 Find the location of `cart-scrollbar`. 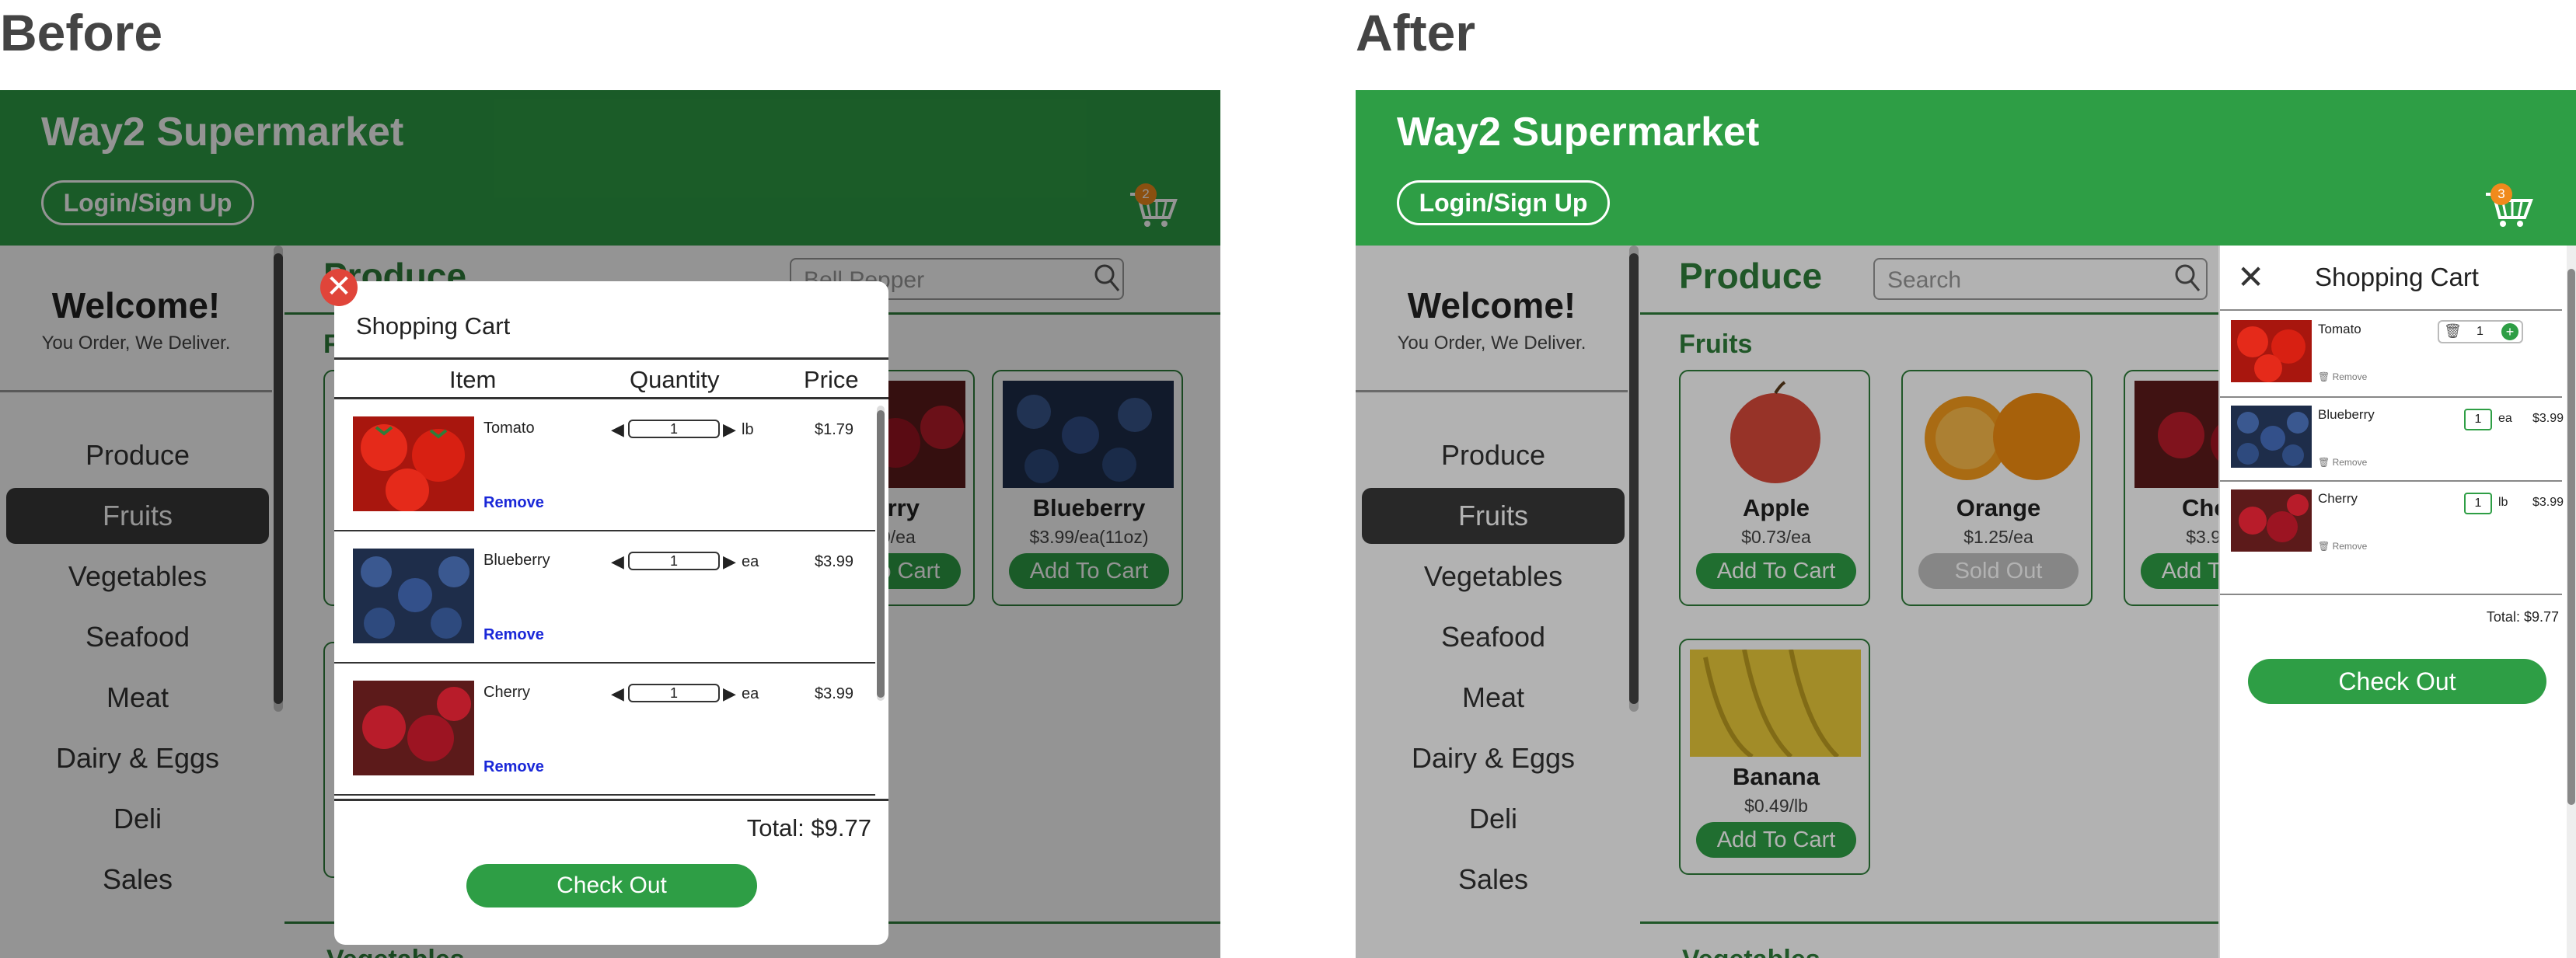

cart-scrollbar is located at coordinates (881, 553).